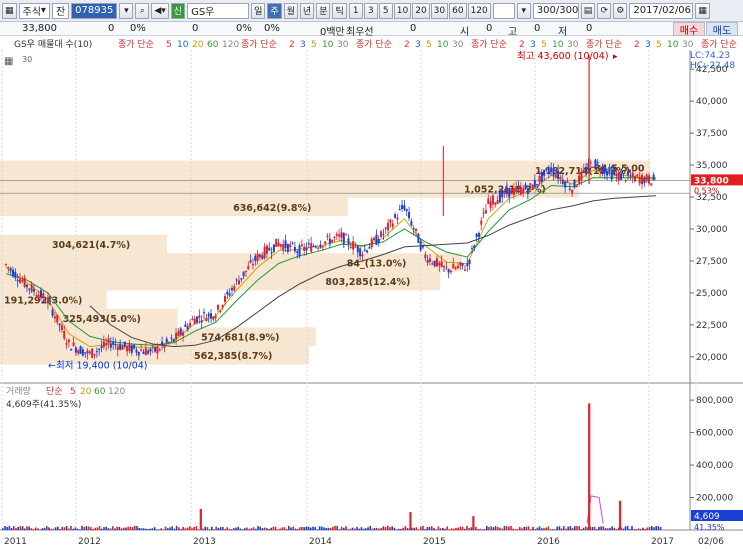  Describe the element at coordinates (290, 10) in the screenshot. I see `period-month-button: 월` at that location.